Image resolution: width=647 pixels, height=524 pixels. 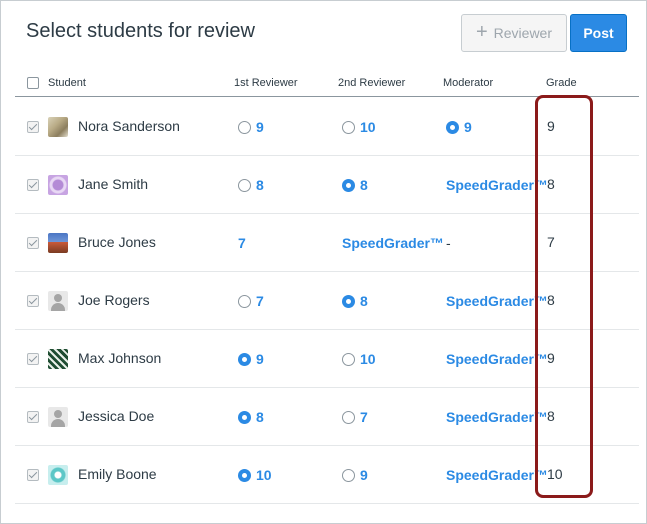 I want to click on second-reviewer-cell: SpeedGrader™, so click(x=393, y=243).